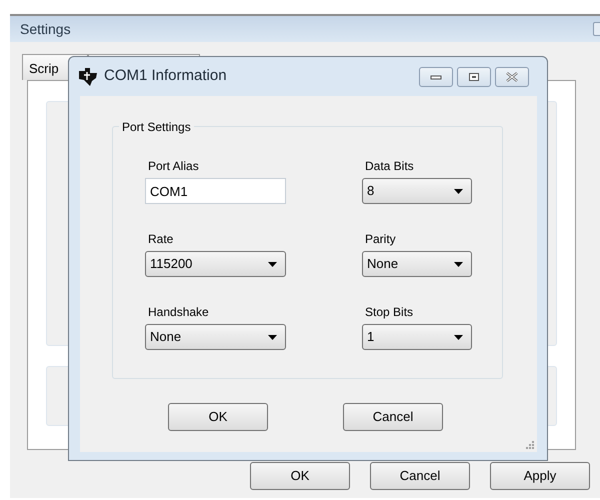 This screenshot has height=500, width=600. I want to click on minimize-button, so click(436, 76).